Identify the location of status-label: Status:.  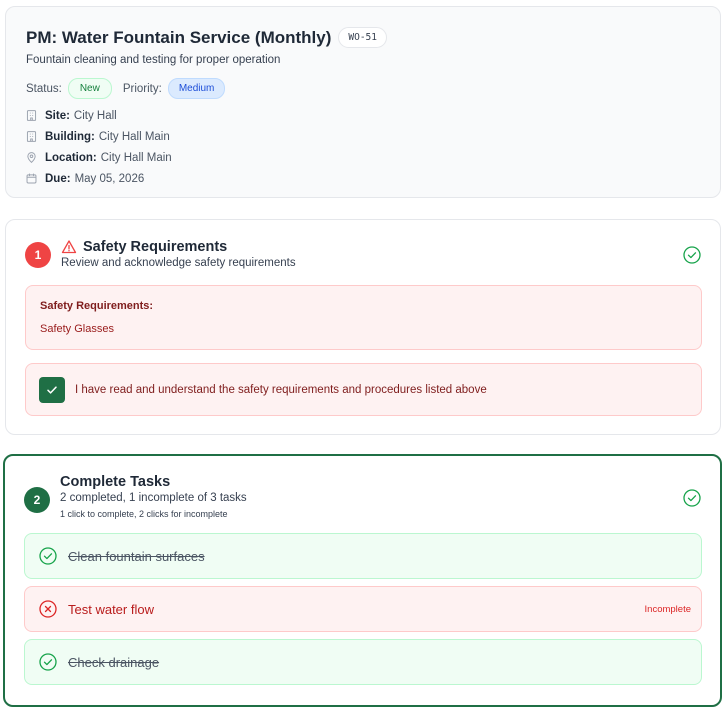
(44, 88).